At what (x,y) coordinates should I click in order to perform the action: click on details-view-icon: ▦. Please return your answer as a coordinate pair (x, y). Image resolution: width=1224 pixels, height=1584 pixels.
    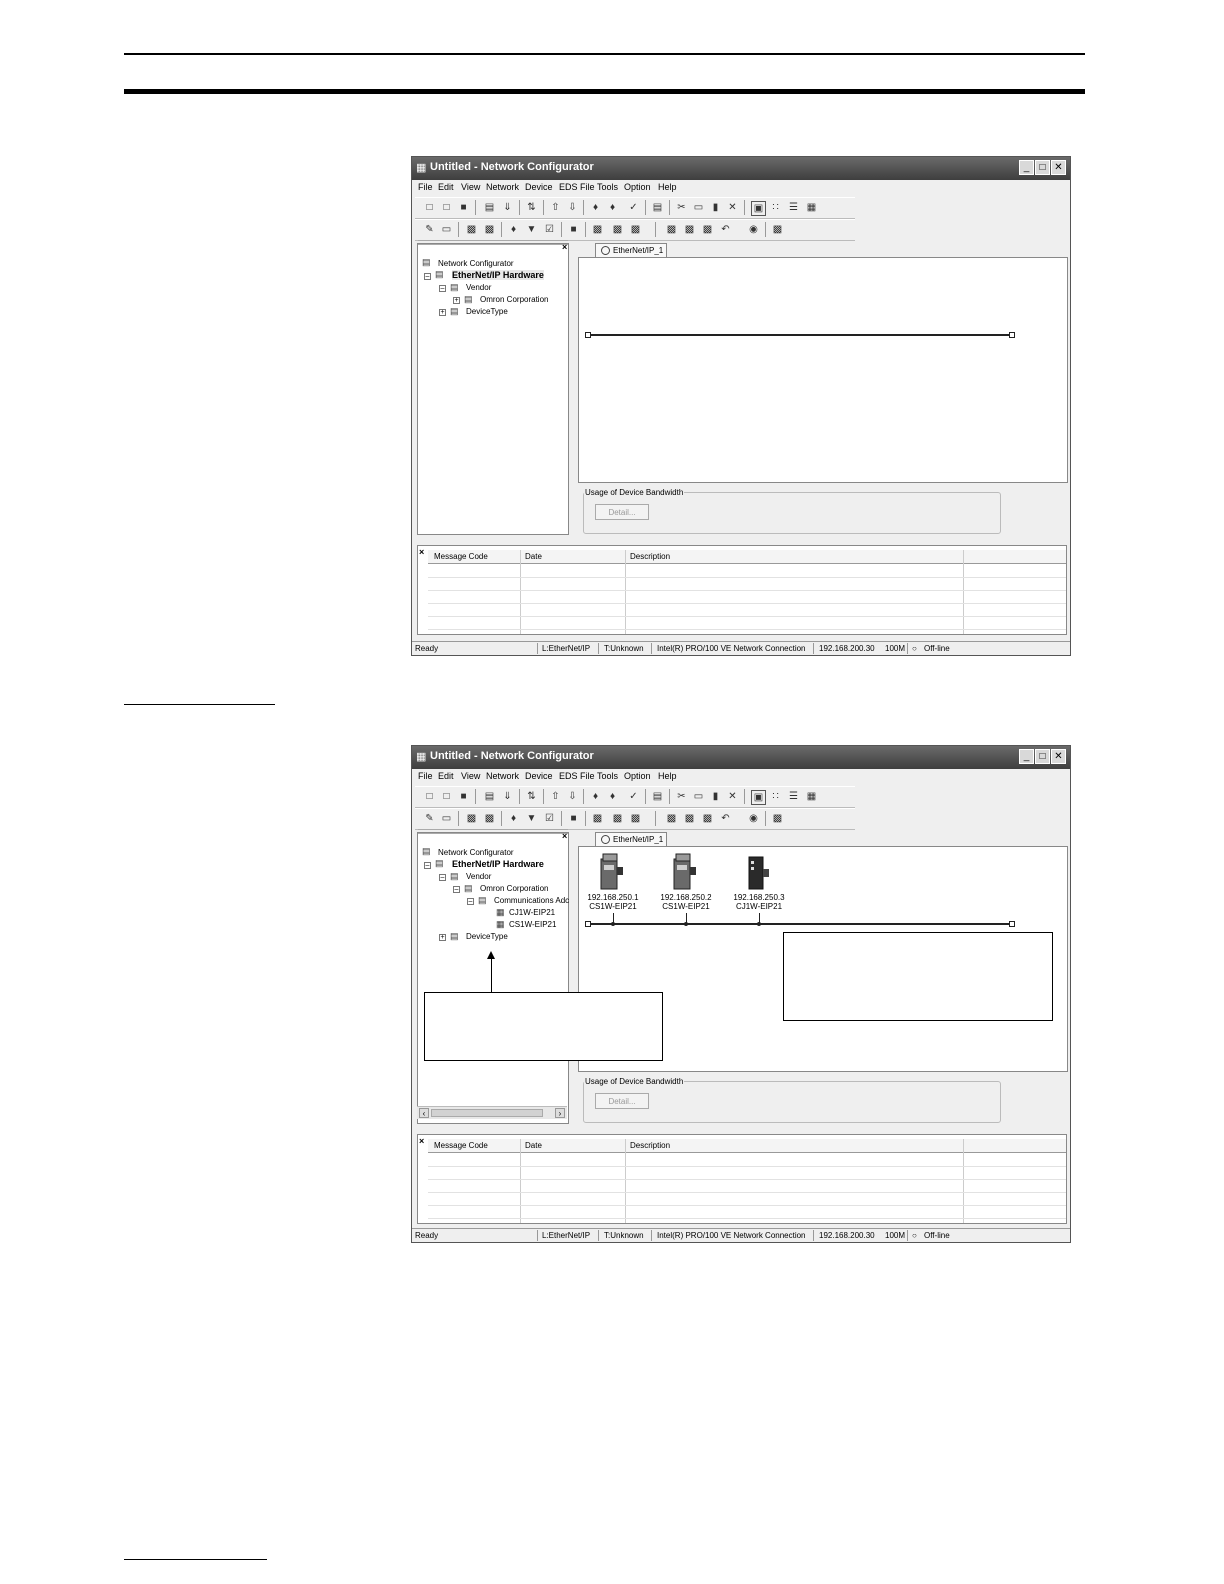
    Looking at the image, I should click on (811, 796).